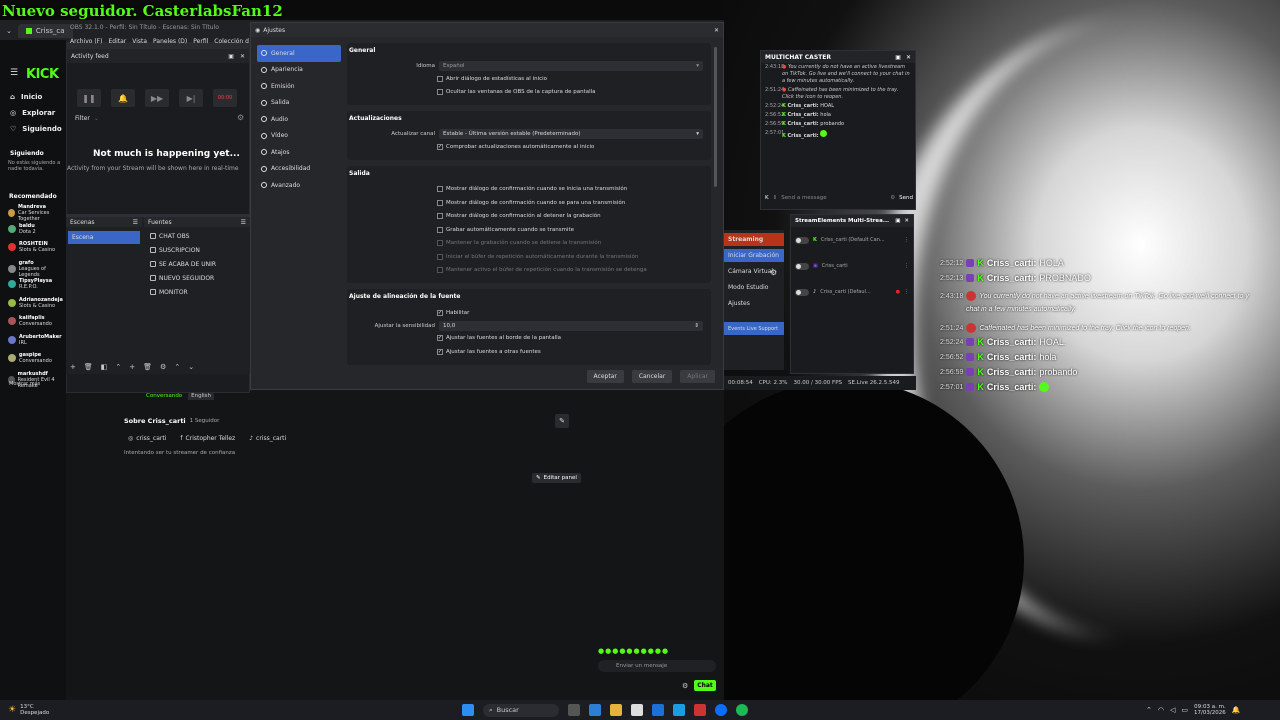  Describe the element at coordinates (754, 255) in the screenshot. I see `start-recording-button: Iniciar Grabación` at that location.